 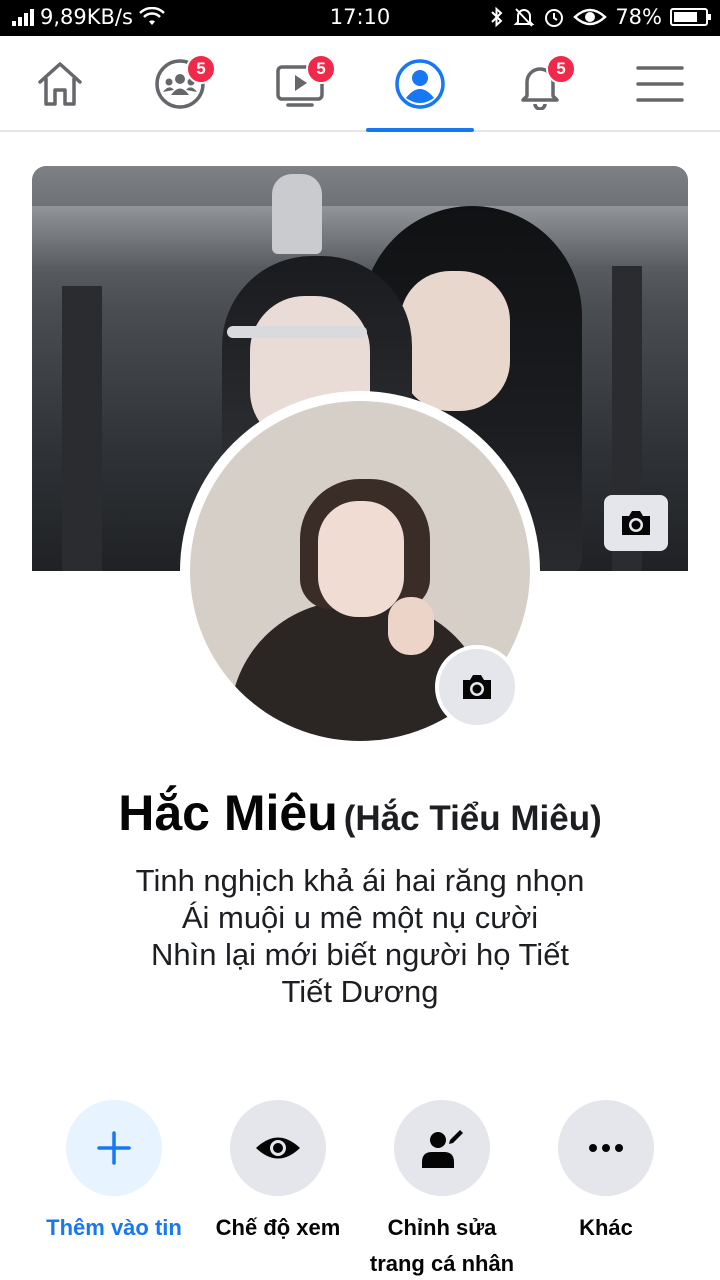 I want to click on home-icon, so click(x=60, y=84).